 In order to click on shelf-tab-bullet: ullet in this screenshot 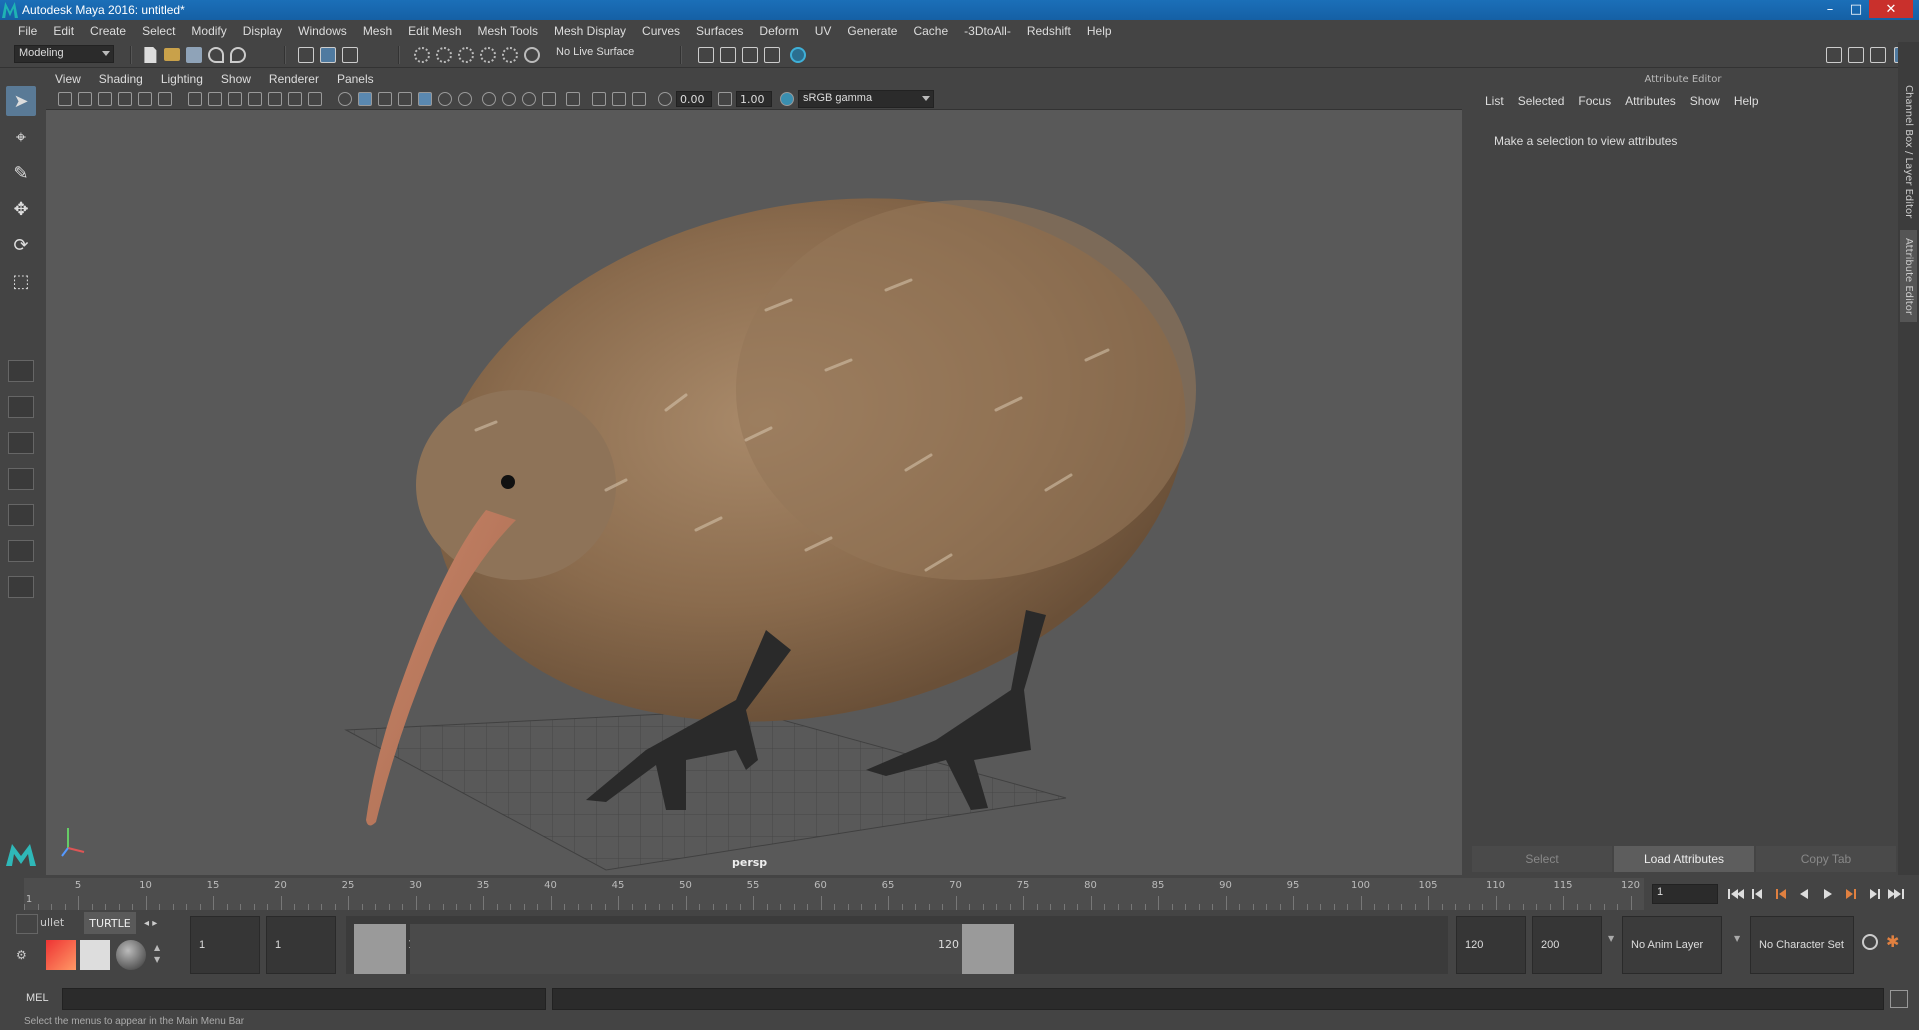, I will do `click(52, 922)`.